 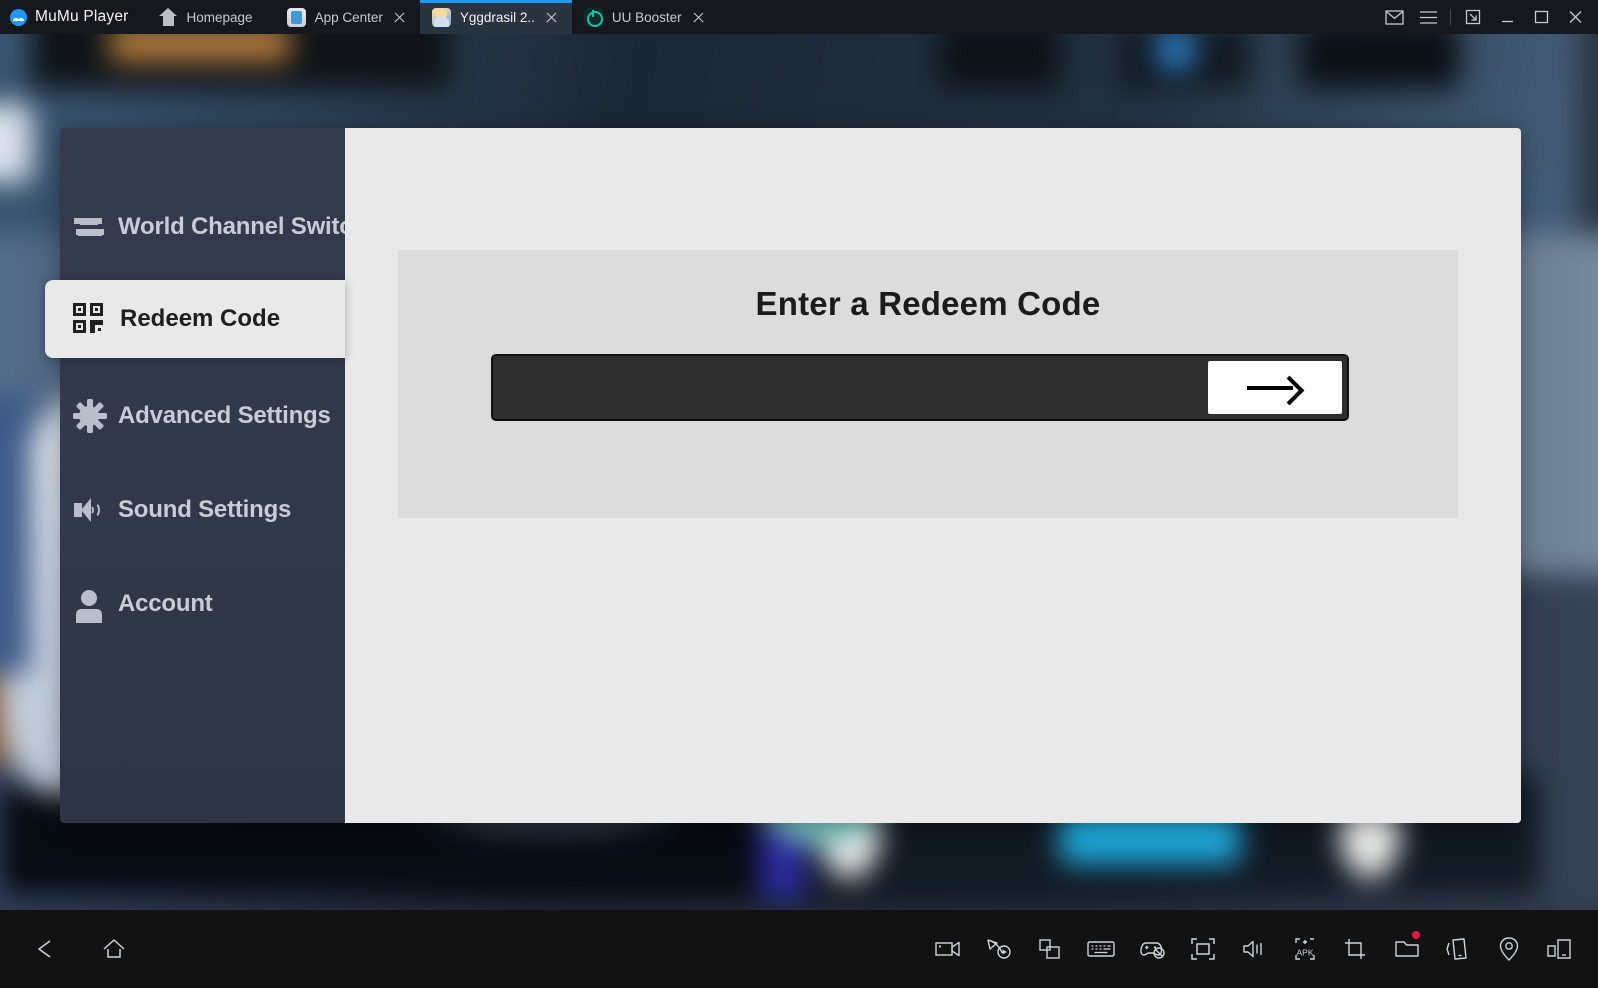 What do you see at coordinates (1407, 949) in the screenshot?
I see `file-manager-button` at bounding box center [1407, 949].